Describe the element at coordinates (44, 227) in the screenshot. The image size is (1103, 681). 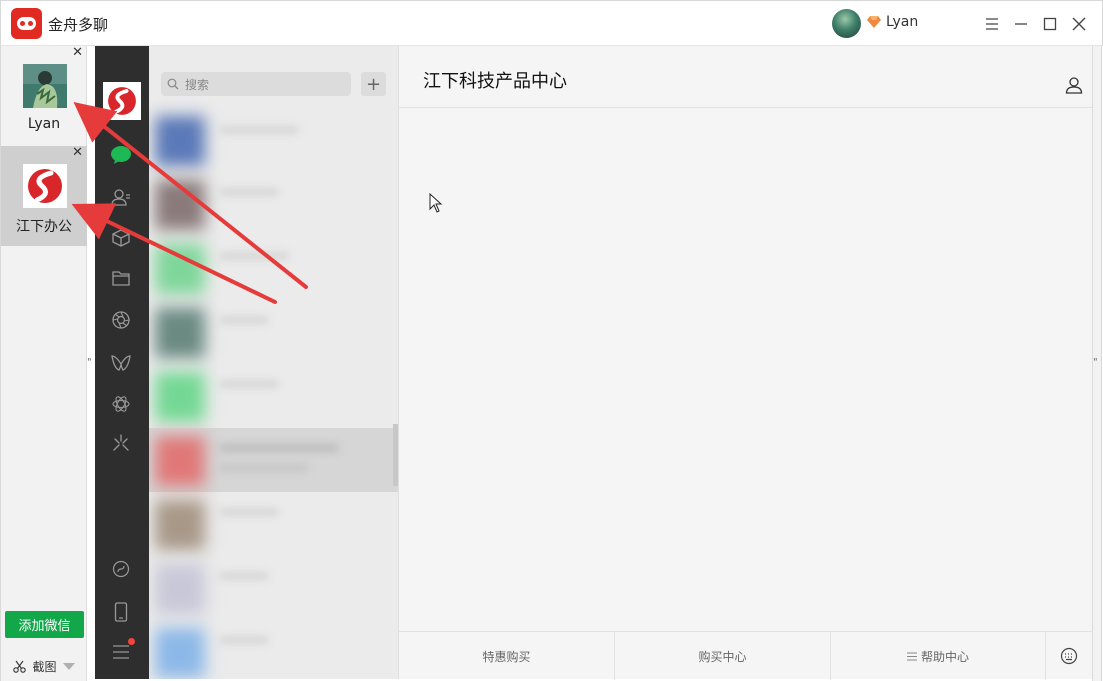
I see `account-label: 江下办公` at that location.